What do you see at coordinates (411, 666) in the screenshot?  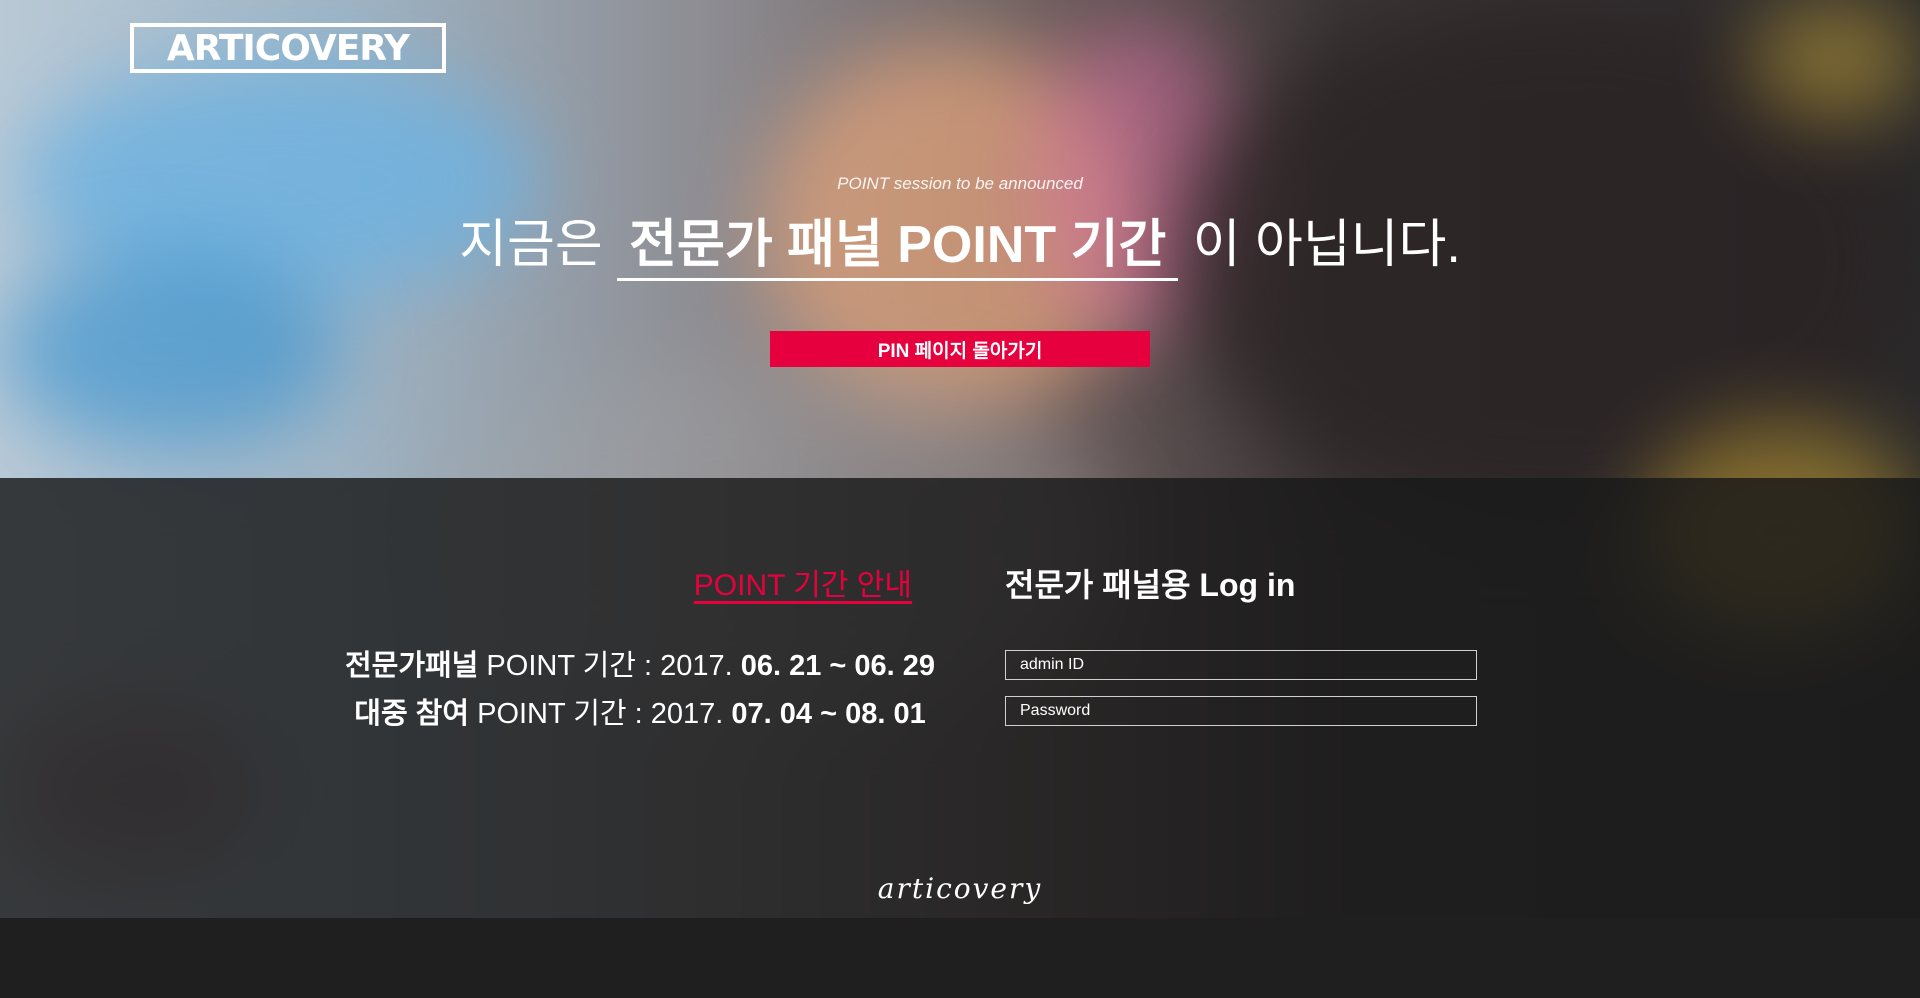 I see `period-label: 전문가패널` at bounding box center [411, 666].